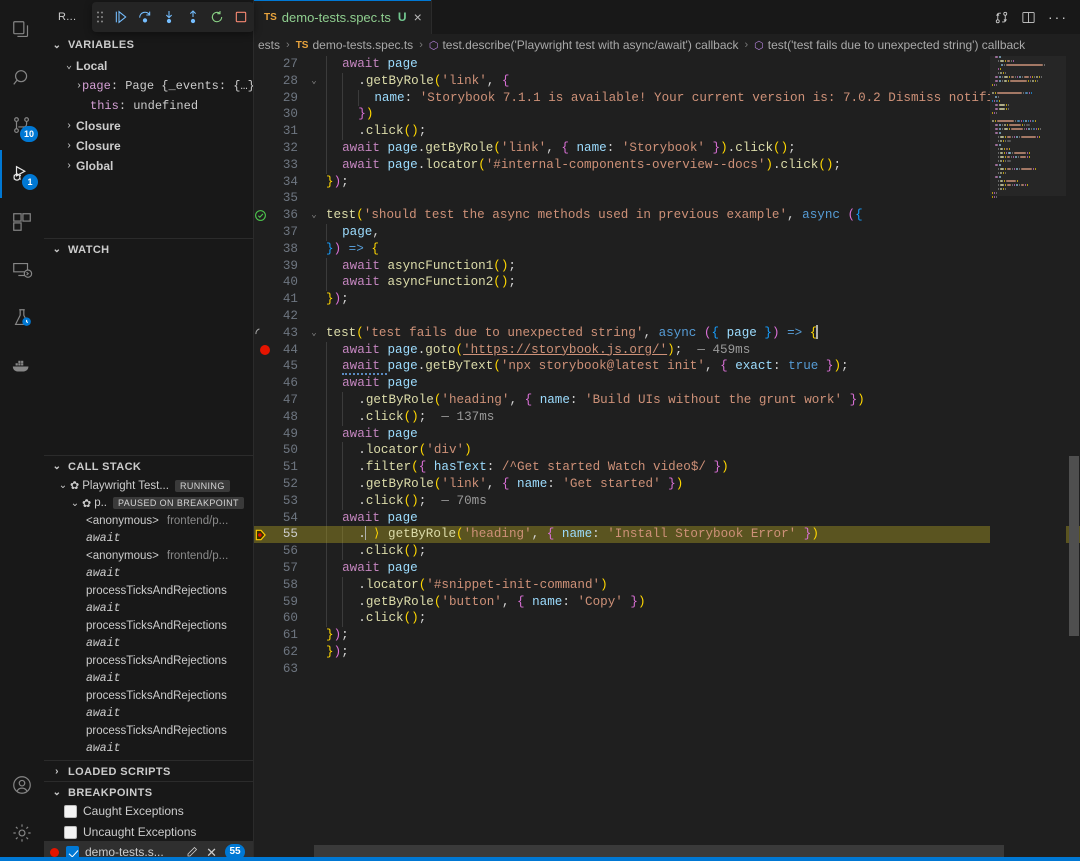 The height and width of the screenshot is (861, 1080). What do you see at coordinates (148, 45) in the screenshot?
I see `section-variables-header: ⌄ VARIABLES` at bounding box center [148, 45].